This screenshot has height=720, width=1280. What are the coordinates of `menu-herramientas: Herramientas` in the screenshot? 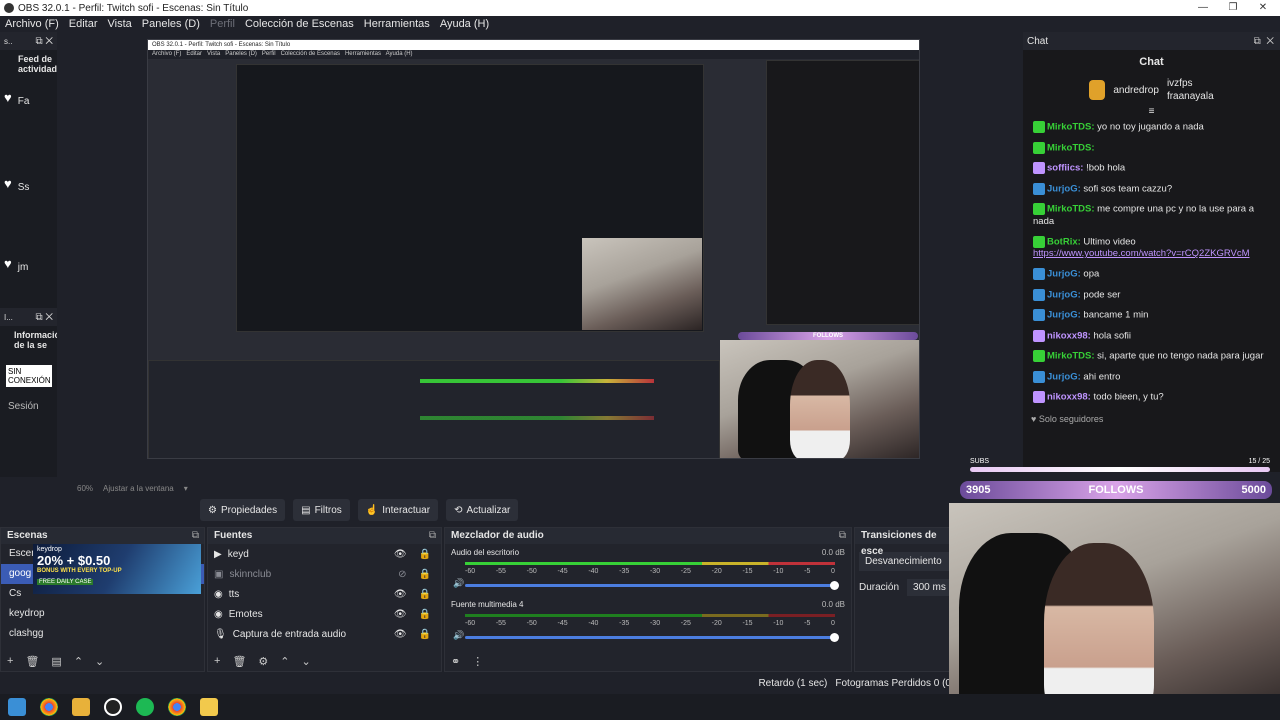 It's located at (397, 24).